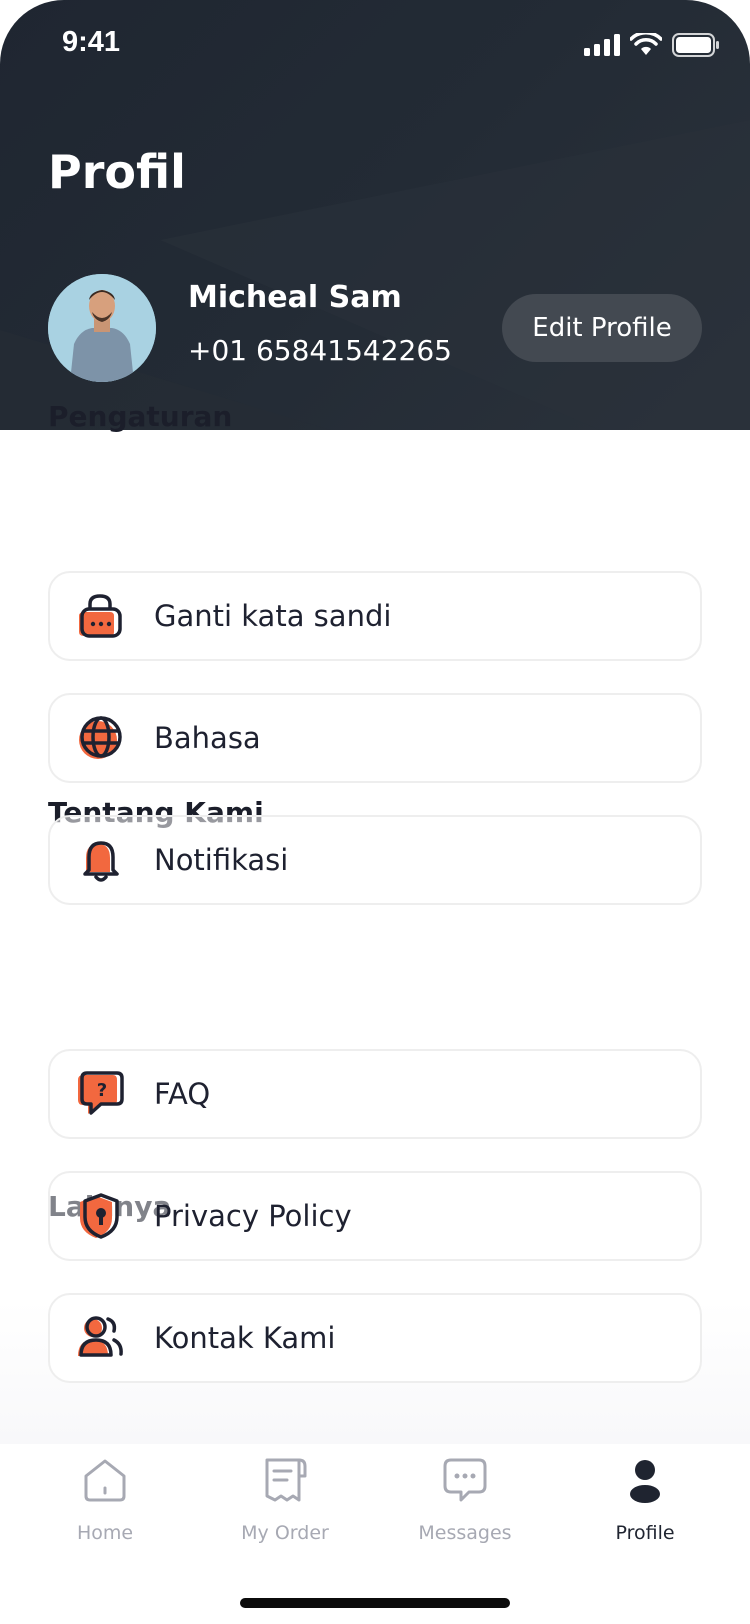  I want to click on nav-item-home: Home, so click(105, 1500).